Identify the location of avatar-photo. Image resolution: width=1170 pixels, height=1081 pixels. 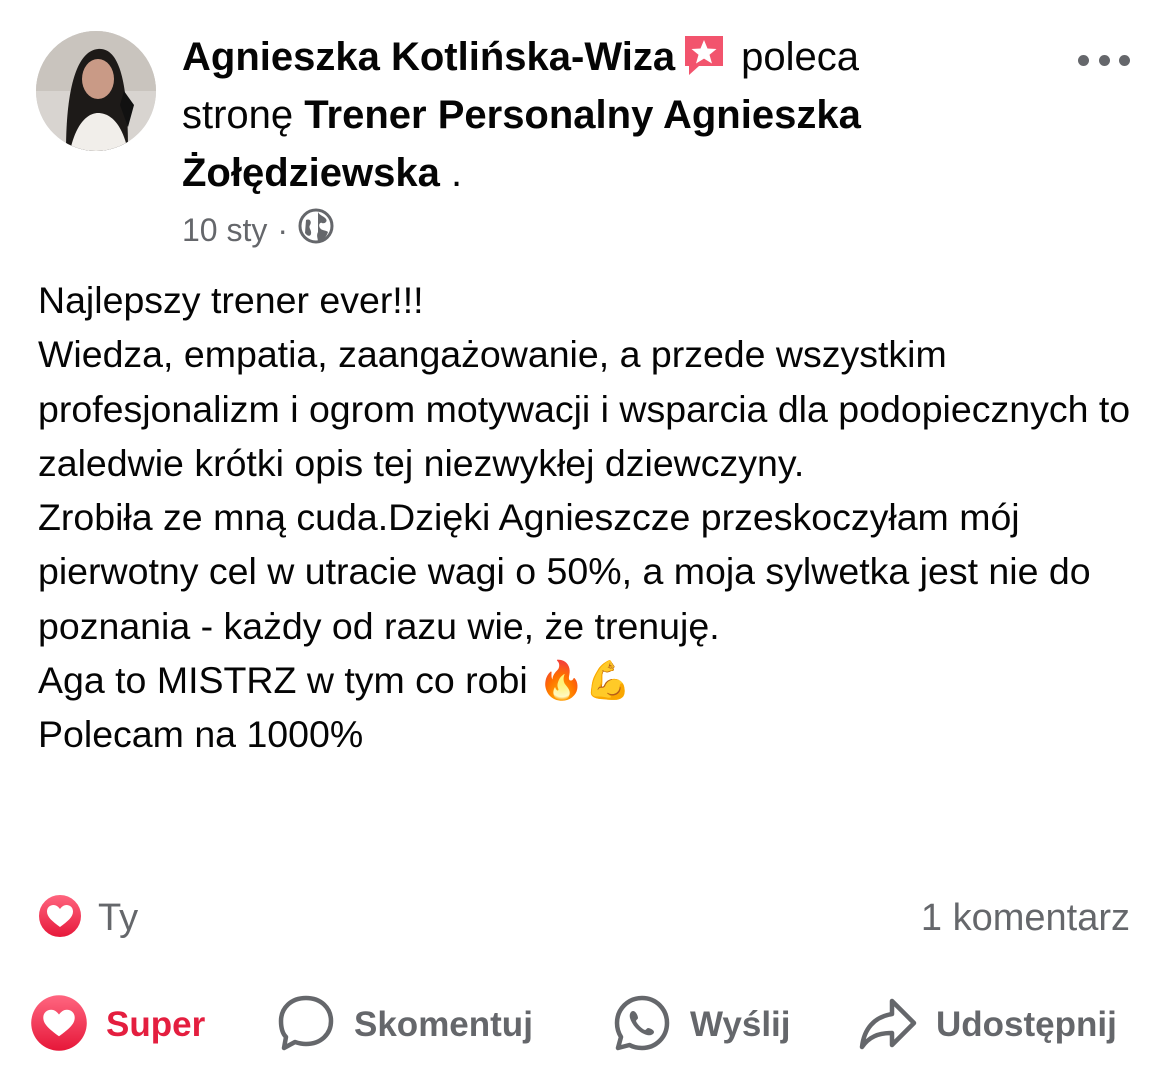
(96, 91).